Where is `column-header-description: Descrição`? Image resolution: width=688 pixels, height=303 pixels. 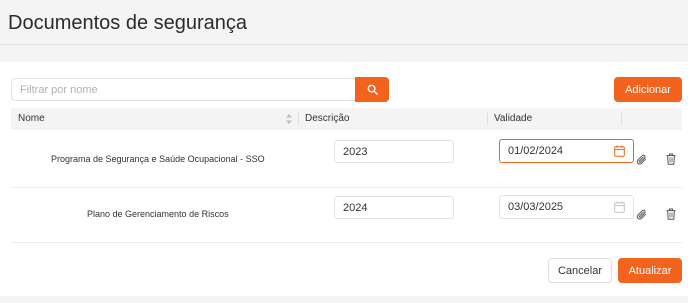 column-header-description: Descrição is located at coordinates (327, 118).